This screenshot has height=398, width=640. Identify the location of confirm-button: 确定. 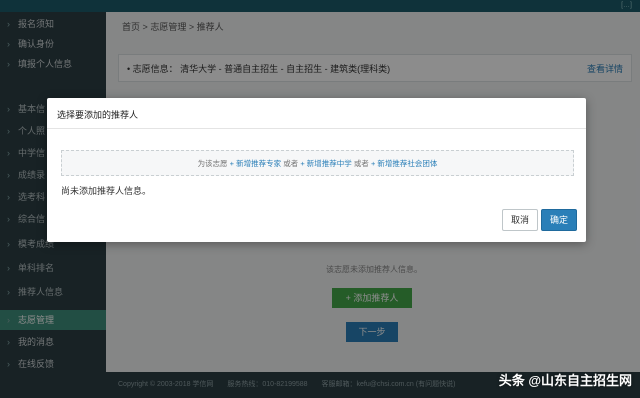
(559, 220).